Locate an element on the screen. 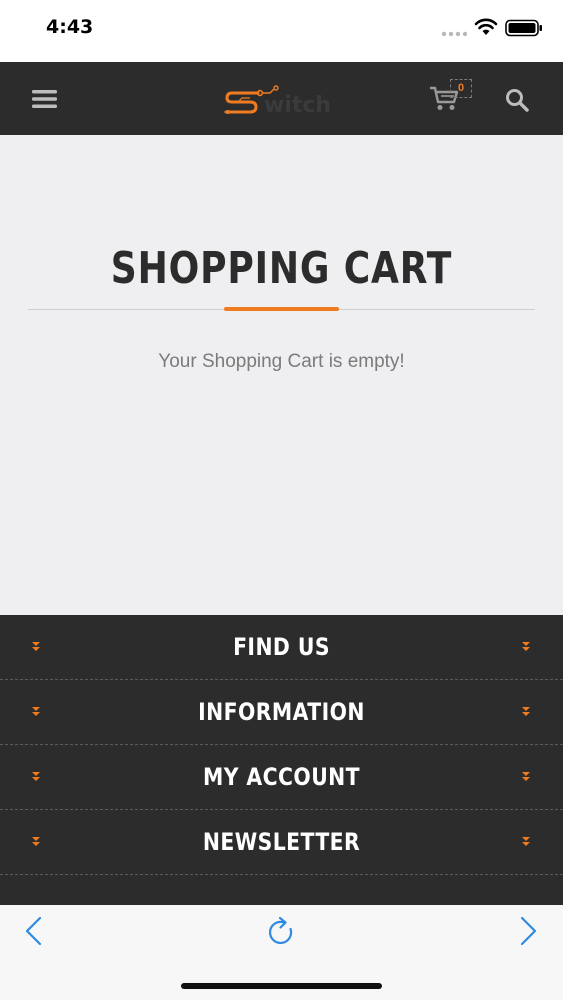 The image size is (563, 1000). title-accent-bar is located at coordinates (281, 309).